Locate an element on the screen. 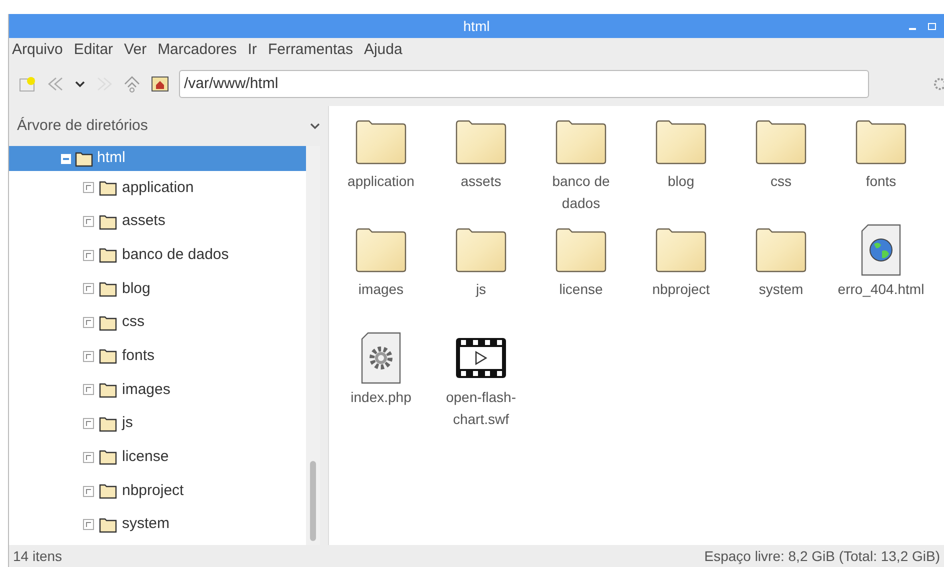  file-item: css is located at coordinates (781, 168).